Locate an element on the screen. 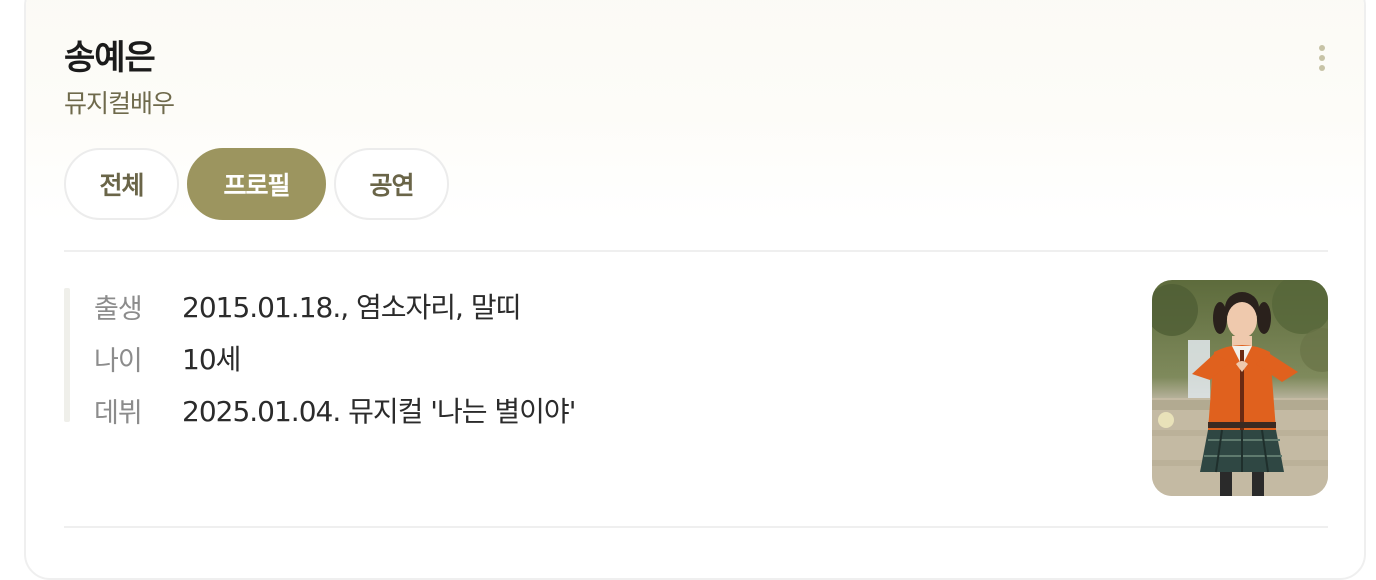  profile-occupation: 뮤지컬배우 is located at coordinates (119, 103).